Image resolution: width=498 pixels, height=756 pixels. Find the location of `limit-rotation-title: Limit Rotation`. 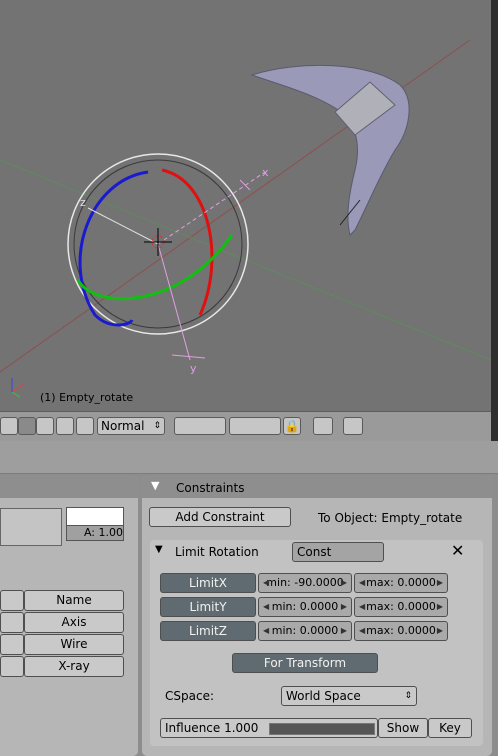

limit-rotation-title: Limit Rotation is located at coordinates (217, 552).